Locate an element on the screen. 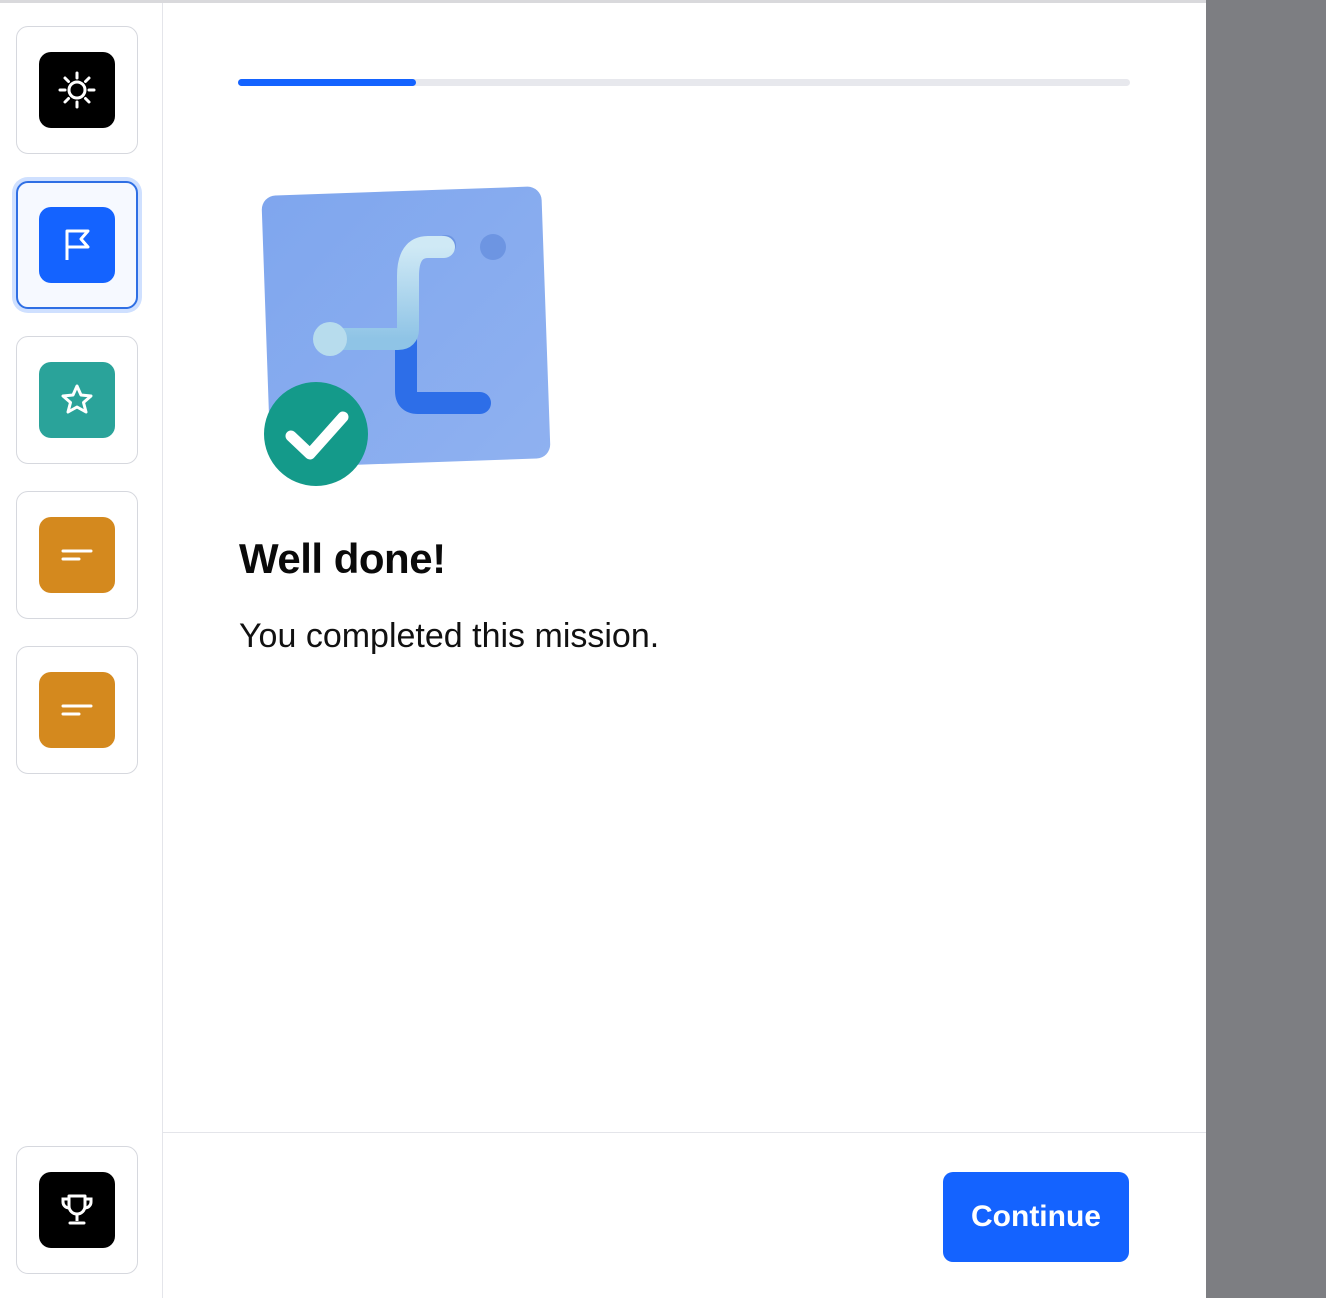  trophy-icon is located at coordinates (77, 1210).